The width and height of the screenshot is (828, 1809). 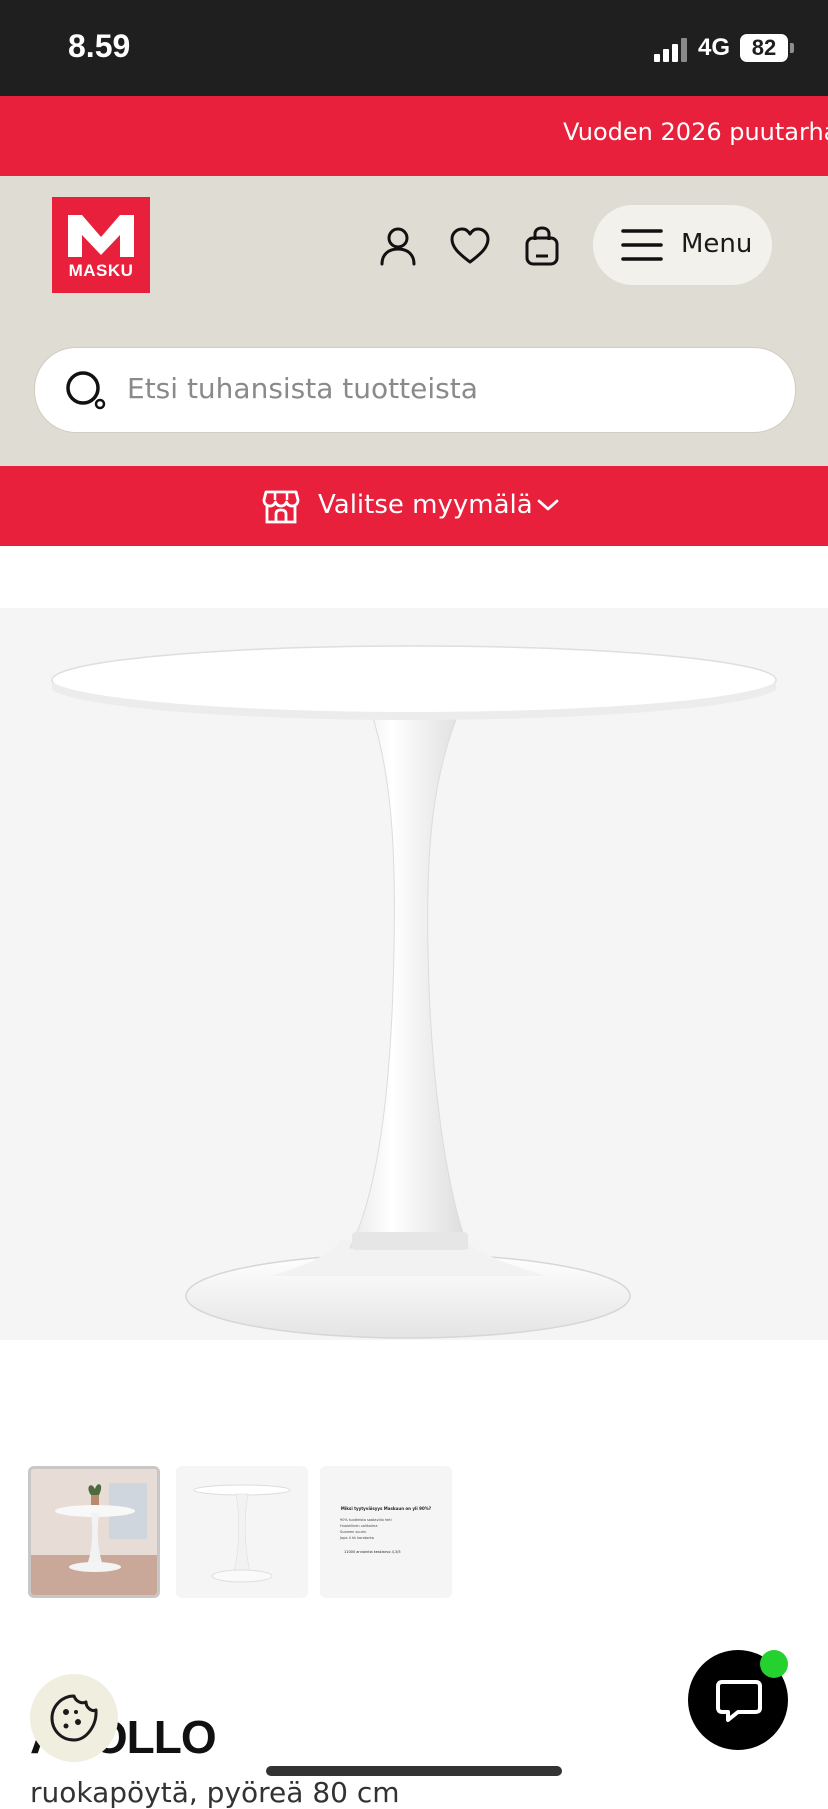 I want to click on battery-indicator: 82, so click(x=764, y=48).